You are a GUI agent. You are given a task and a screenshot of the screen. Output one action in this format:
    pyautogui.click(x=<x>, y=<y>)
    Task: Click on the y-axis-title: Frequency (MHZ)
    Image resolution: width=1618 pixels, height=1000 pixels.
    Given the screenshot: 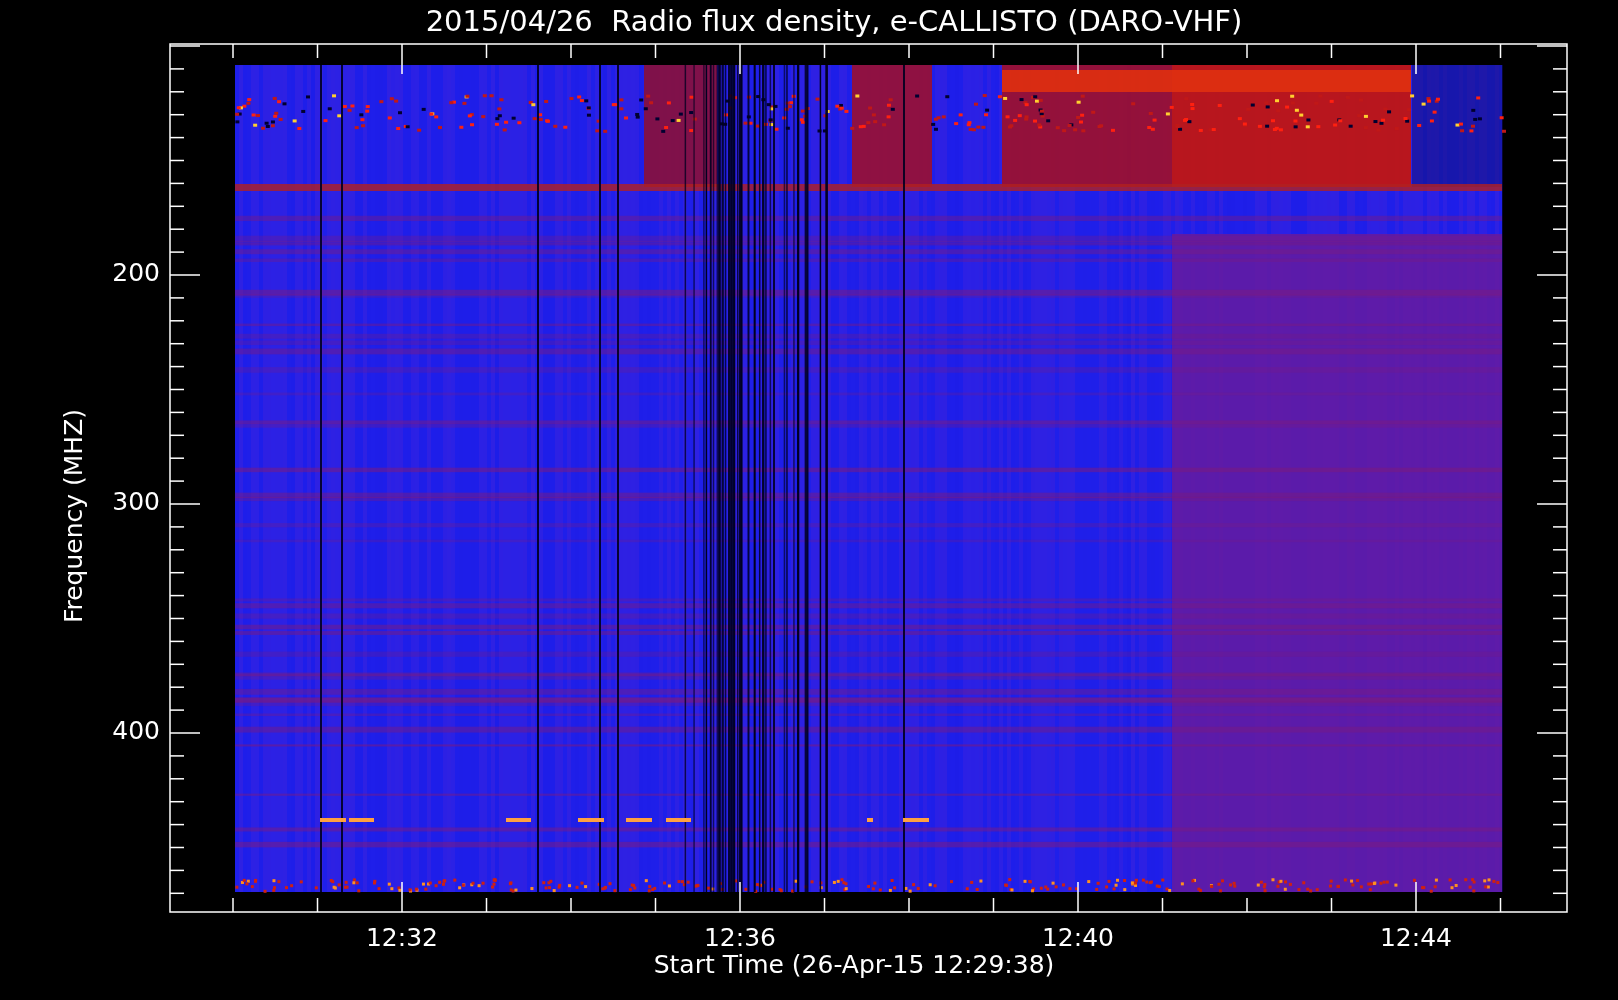 What is the action you would take?
    pyautogui.click(x=73, y=516)
    